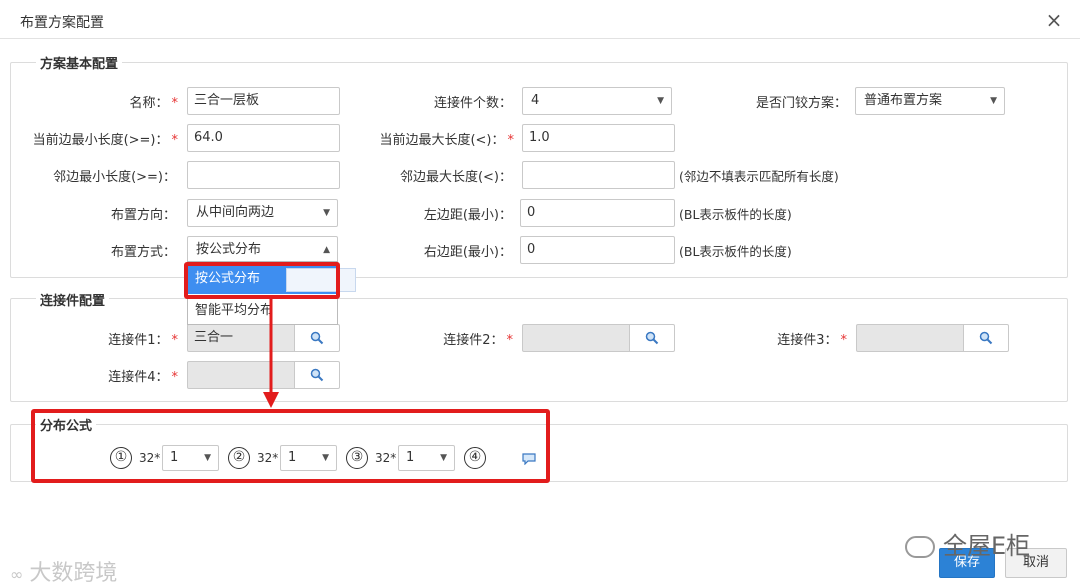  Describe the element at coordinates (105, 140) in the screenshot. I see `cur-min-label: 当前边最小长度(>=)： *` at that location.